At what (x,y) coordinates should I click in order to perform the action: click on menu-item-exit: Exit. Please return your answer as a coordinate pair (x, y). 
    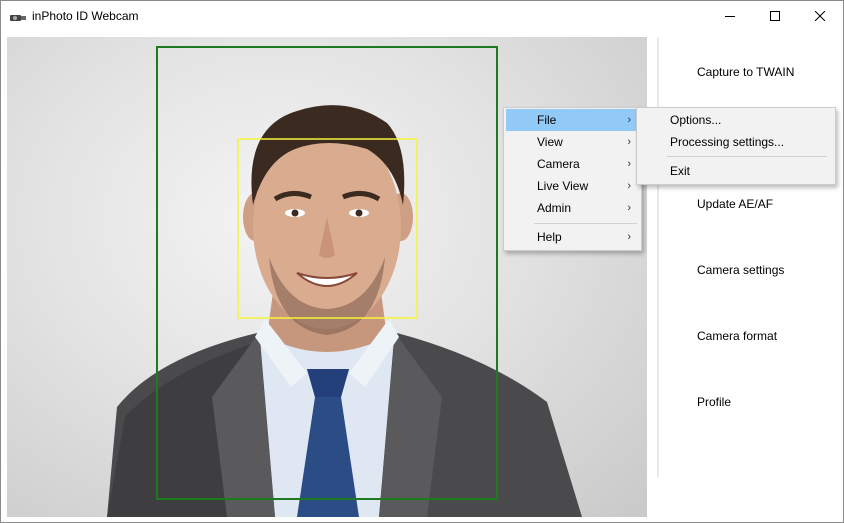
    Looking at the image, I should click on (736, 171).